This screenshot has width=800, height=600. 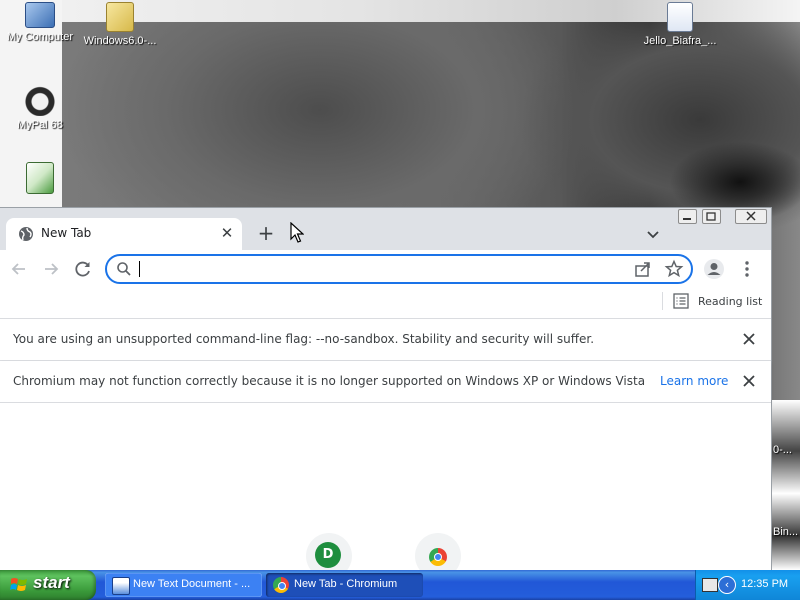 I want to click on back-arrow-icon, so click(x=19, y=269).